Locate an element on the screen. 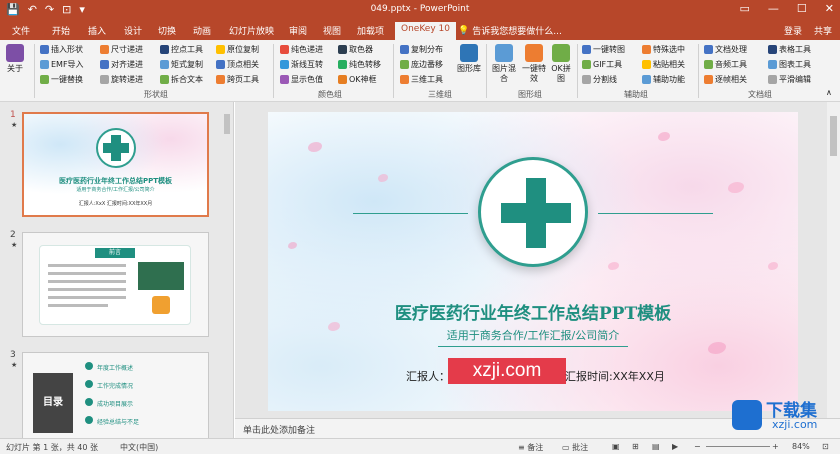 The height and width of the screenshot is (454, 840). in-place-copy-button: 原位复制 is located at coordinates (237, 49).